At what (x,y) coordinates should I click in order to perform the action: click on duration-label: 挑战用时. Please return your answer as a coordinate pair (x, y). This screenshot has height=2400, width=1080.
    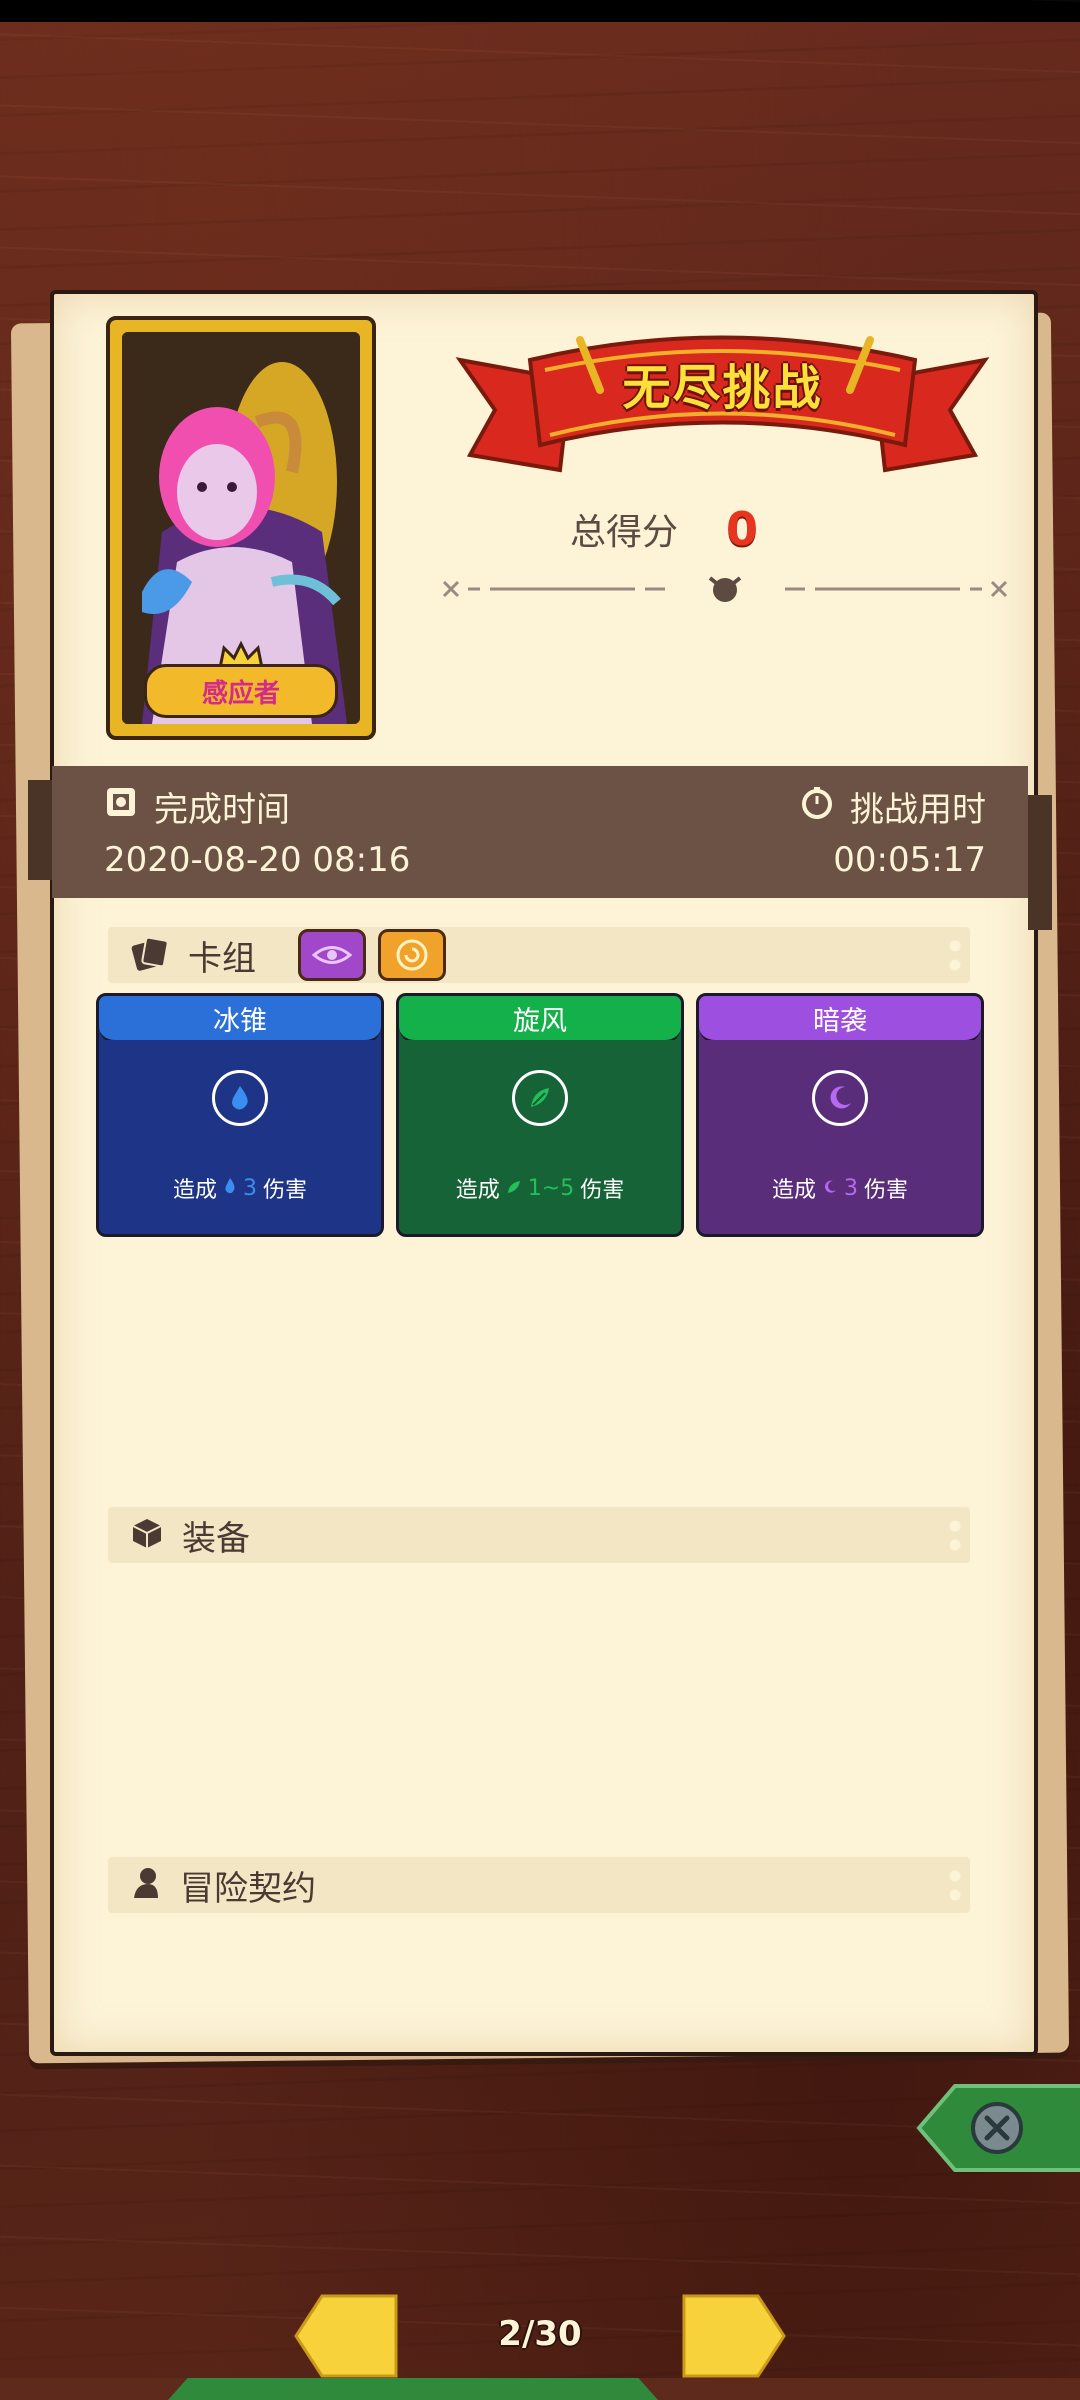
    Looking at the image, I should click on (918, 810).